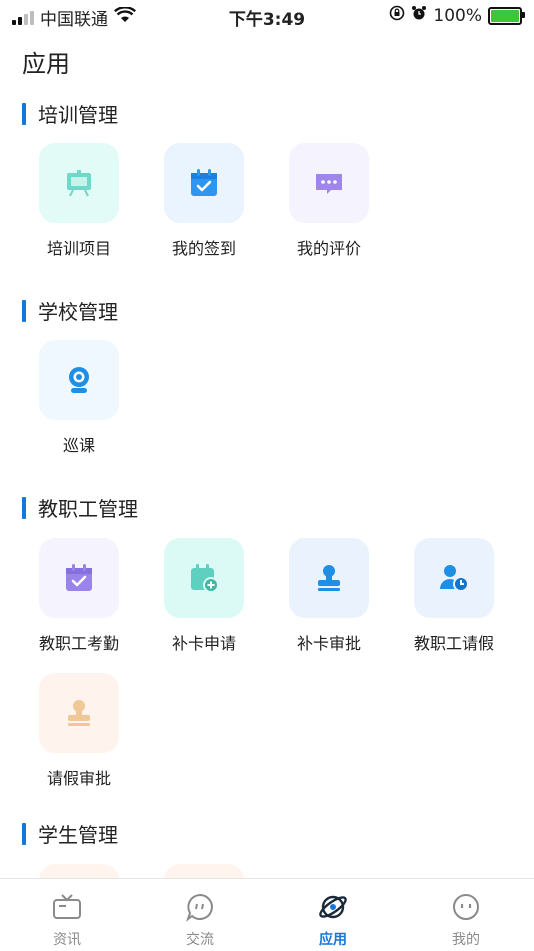  I want to click on battery-icon, so click(506, 15).